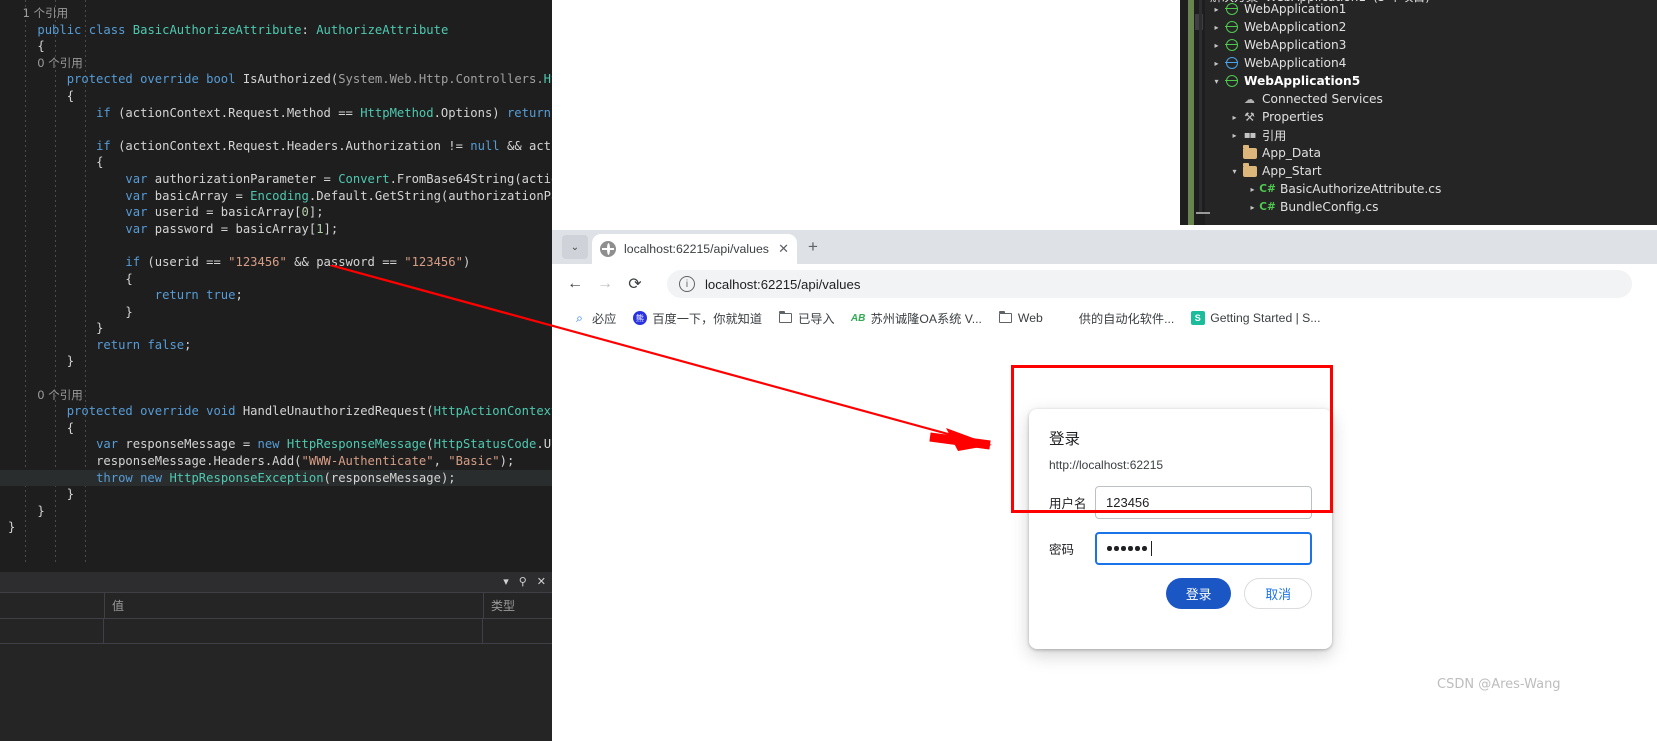  Describe the element at coordinates (1292, 153) in the screenshot. I see `solution-tree-item-label: App_Data` at that location.